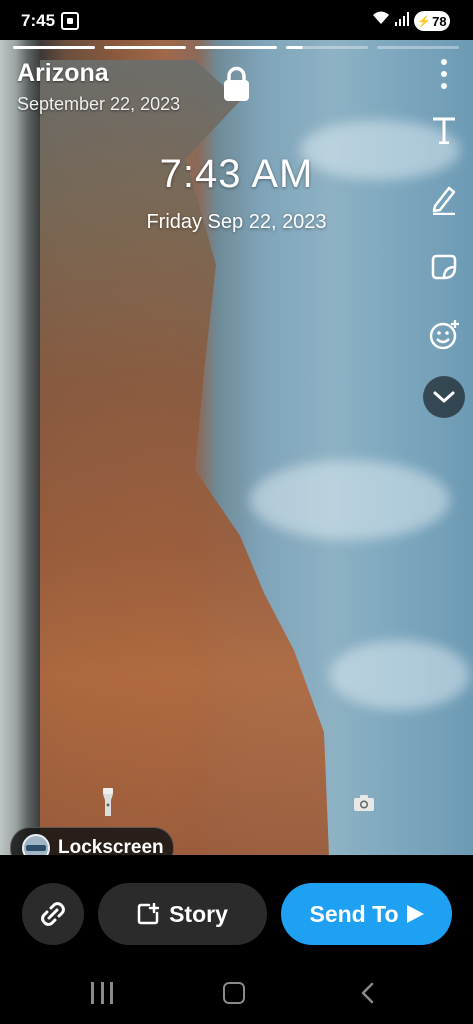 The width and height of the screenshot is (473, 1024). Describe the element at coordinates (236, 20) in the screenshot. I see `status-bar: 7:45 ⚡ 78` at that location.